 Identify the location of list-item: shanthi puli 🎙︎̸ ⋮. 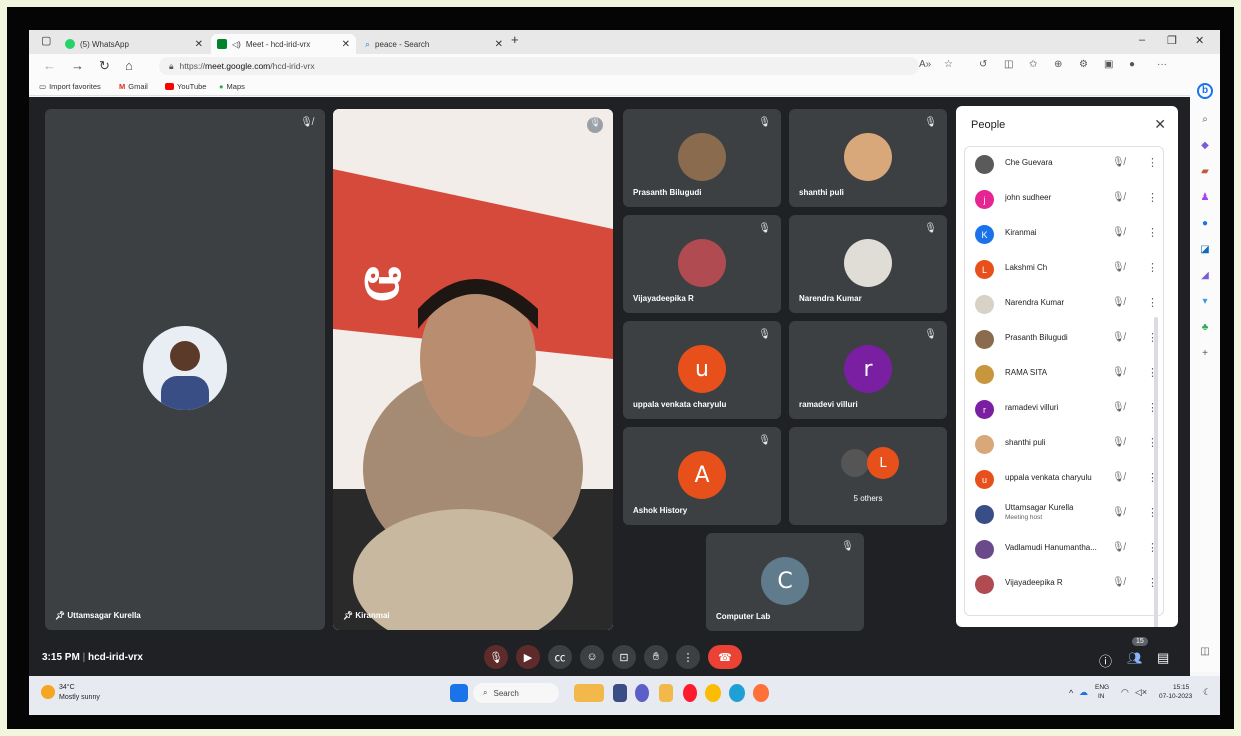
(1064, 444).